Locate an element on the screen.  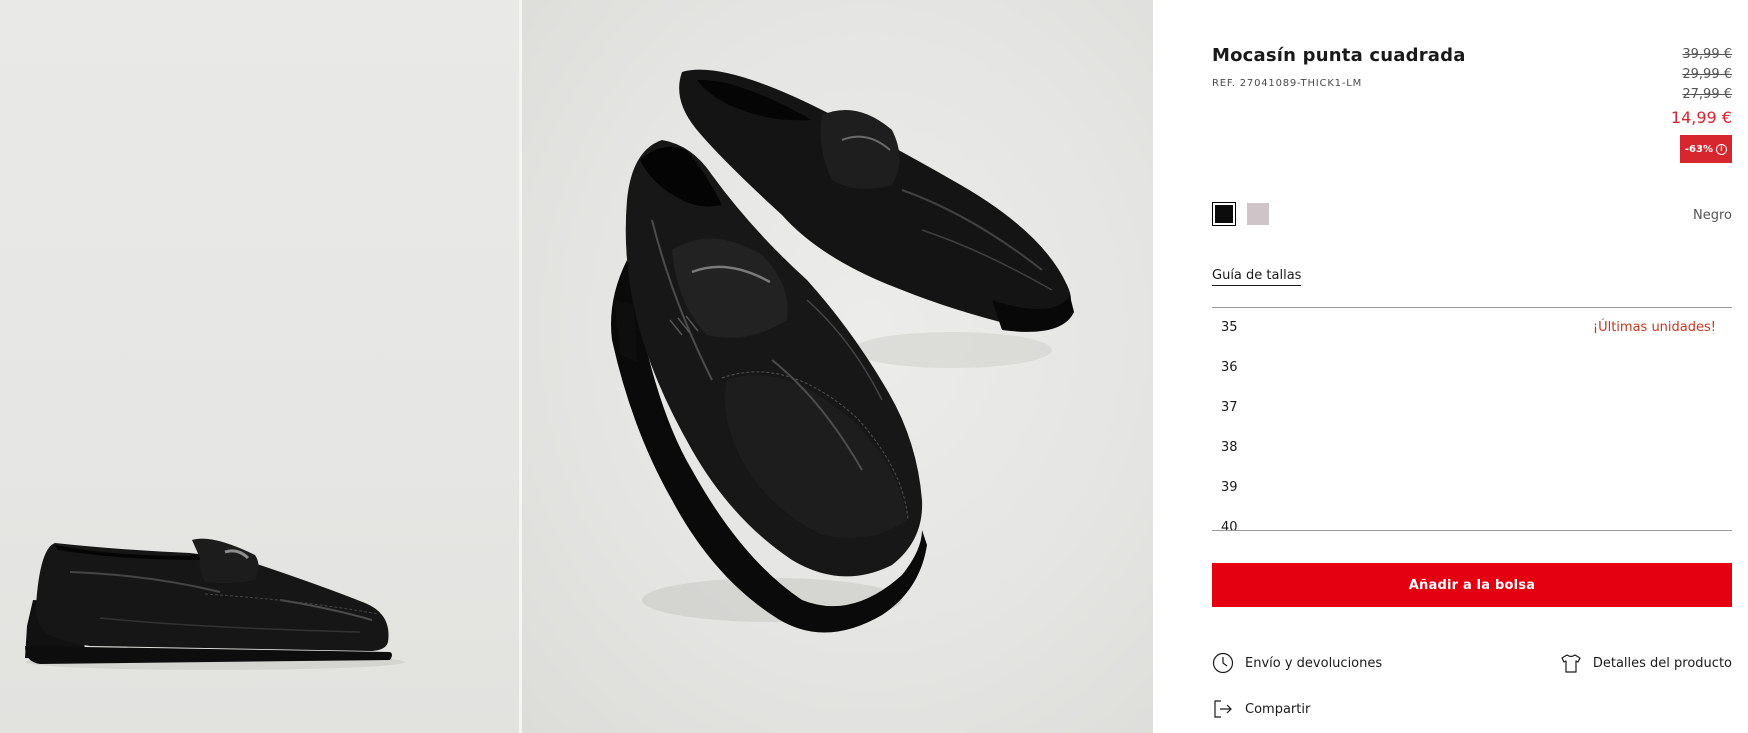
size-value: 40 is located at coordinates (1229, 525).